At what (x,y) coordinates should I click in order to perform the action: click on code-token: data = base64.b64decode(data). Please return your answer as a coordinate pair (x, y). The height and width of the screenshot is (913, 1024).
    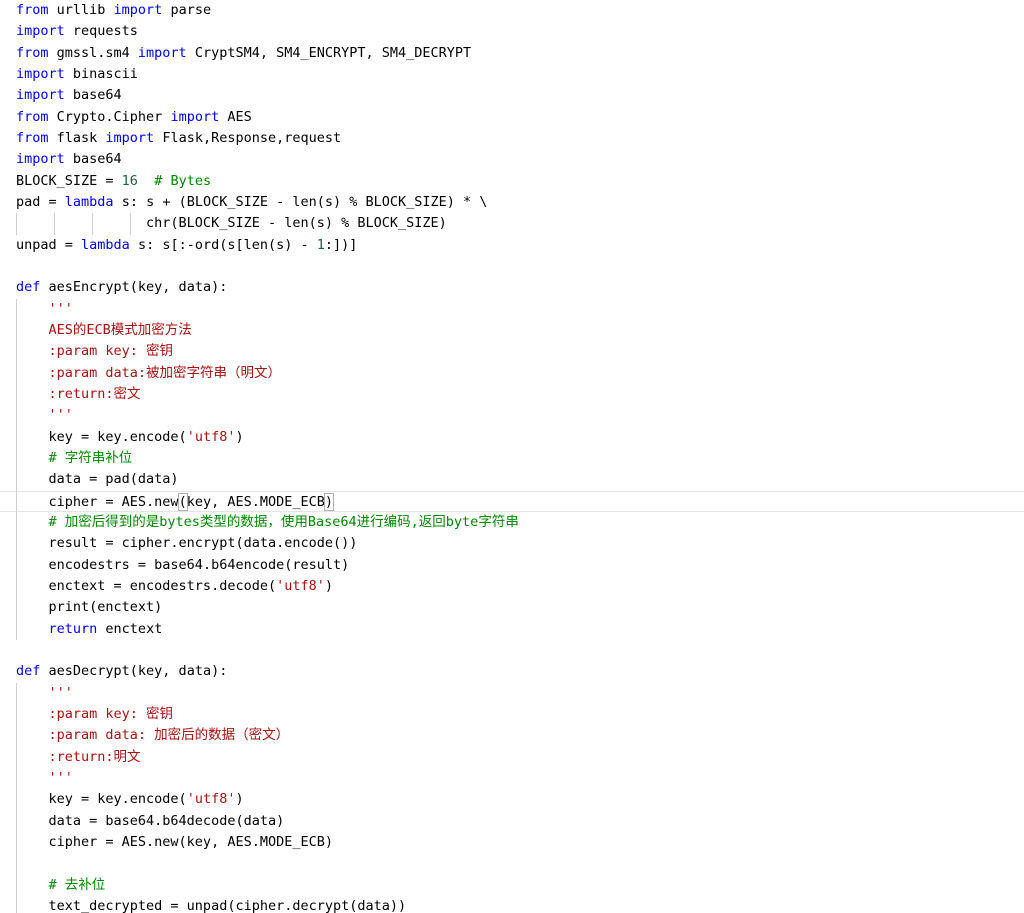
    Looking at the image, I should click on (150, 820).